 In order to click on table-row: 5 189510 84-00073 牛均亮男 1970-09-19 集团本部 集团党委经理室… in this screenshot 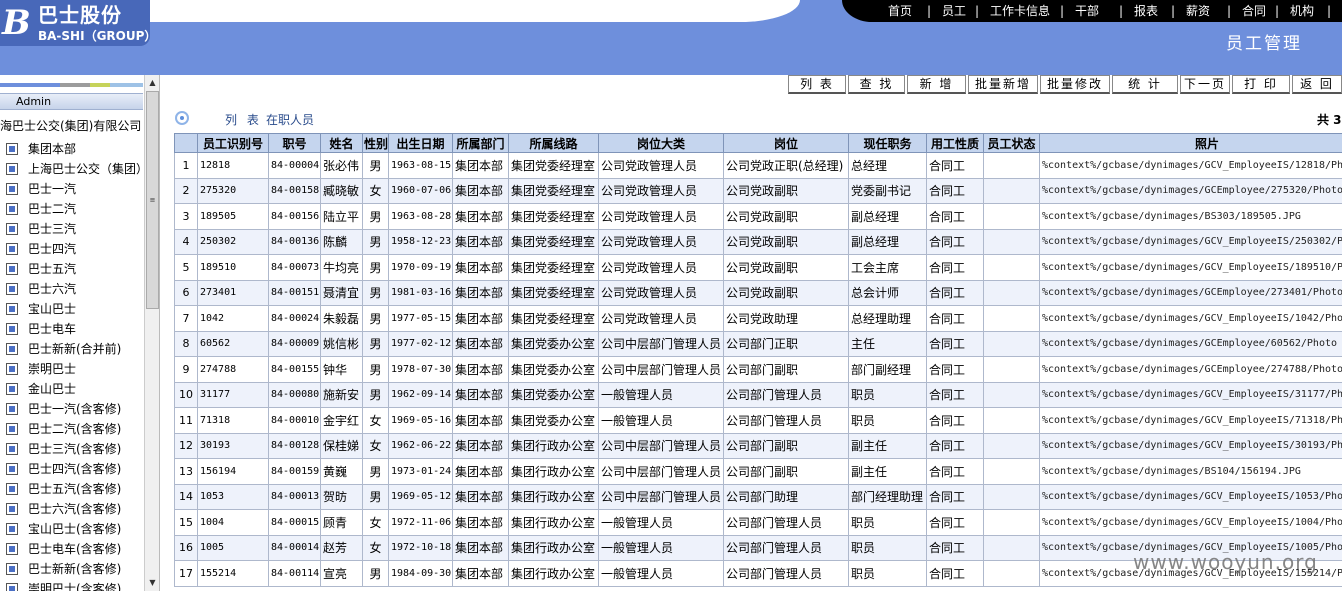, I will do `click(758, 267)`.